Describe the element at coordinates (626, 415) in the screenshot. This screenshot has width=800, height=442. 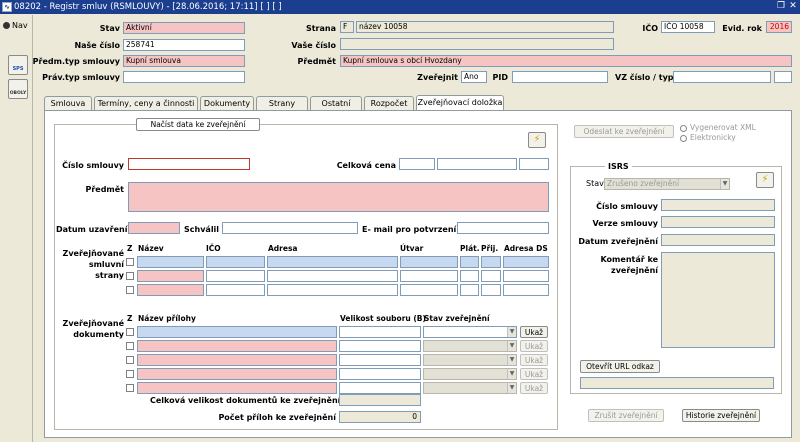
I see `zrusit-zverejneni-button: Zrušit zveřejnění` at that location.